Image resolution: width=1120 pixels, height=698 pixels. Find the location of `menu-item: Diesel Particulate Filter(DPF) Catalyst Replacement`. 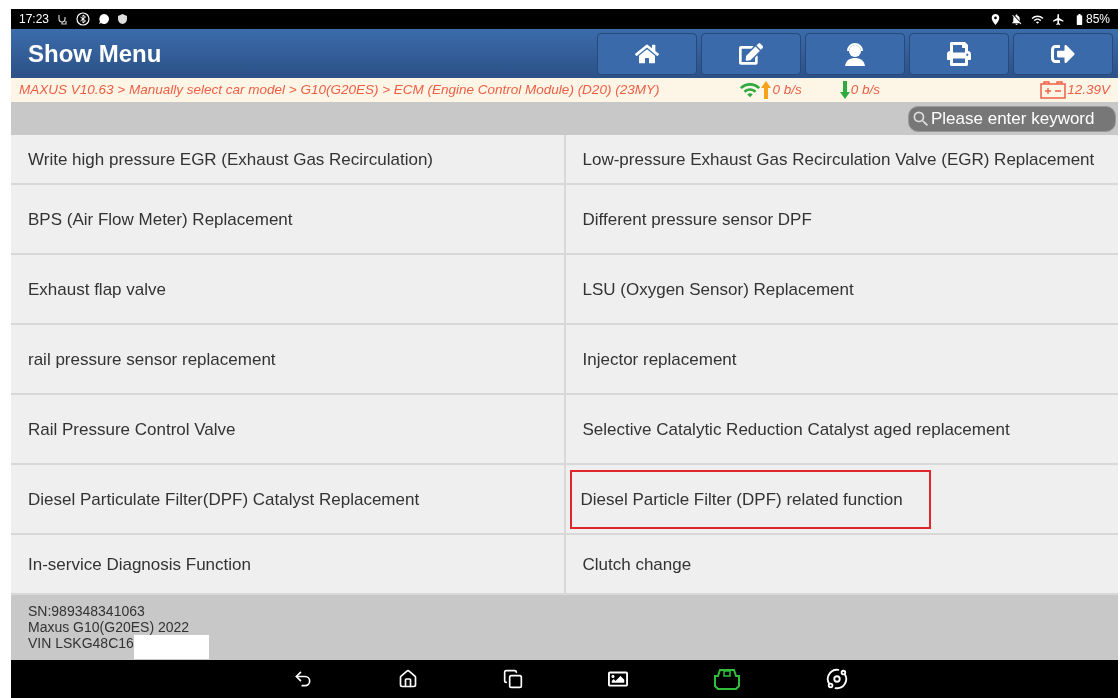

menu-item: Diesel Particulate Filter(DPF) Catalyst Replacement is located at coordinates (287, 499).